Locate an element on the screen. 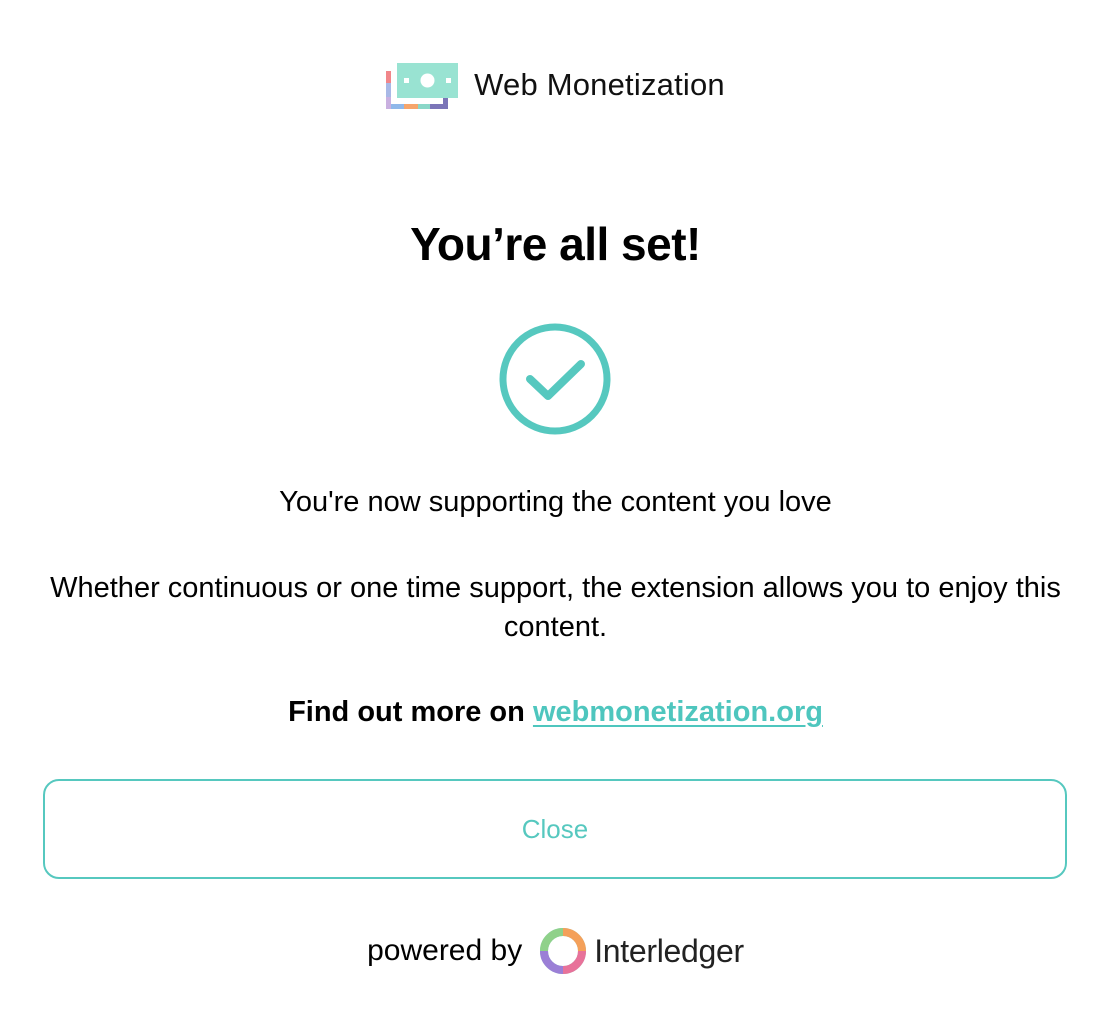 This screenshot has width=1111, height=1017. find-out-more-text: Find out more on webmonetization.org is located at coordinates (555, 712).